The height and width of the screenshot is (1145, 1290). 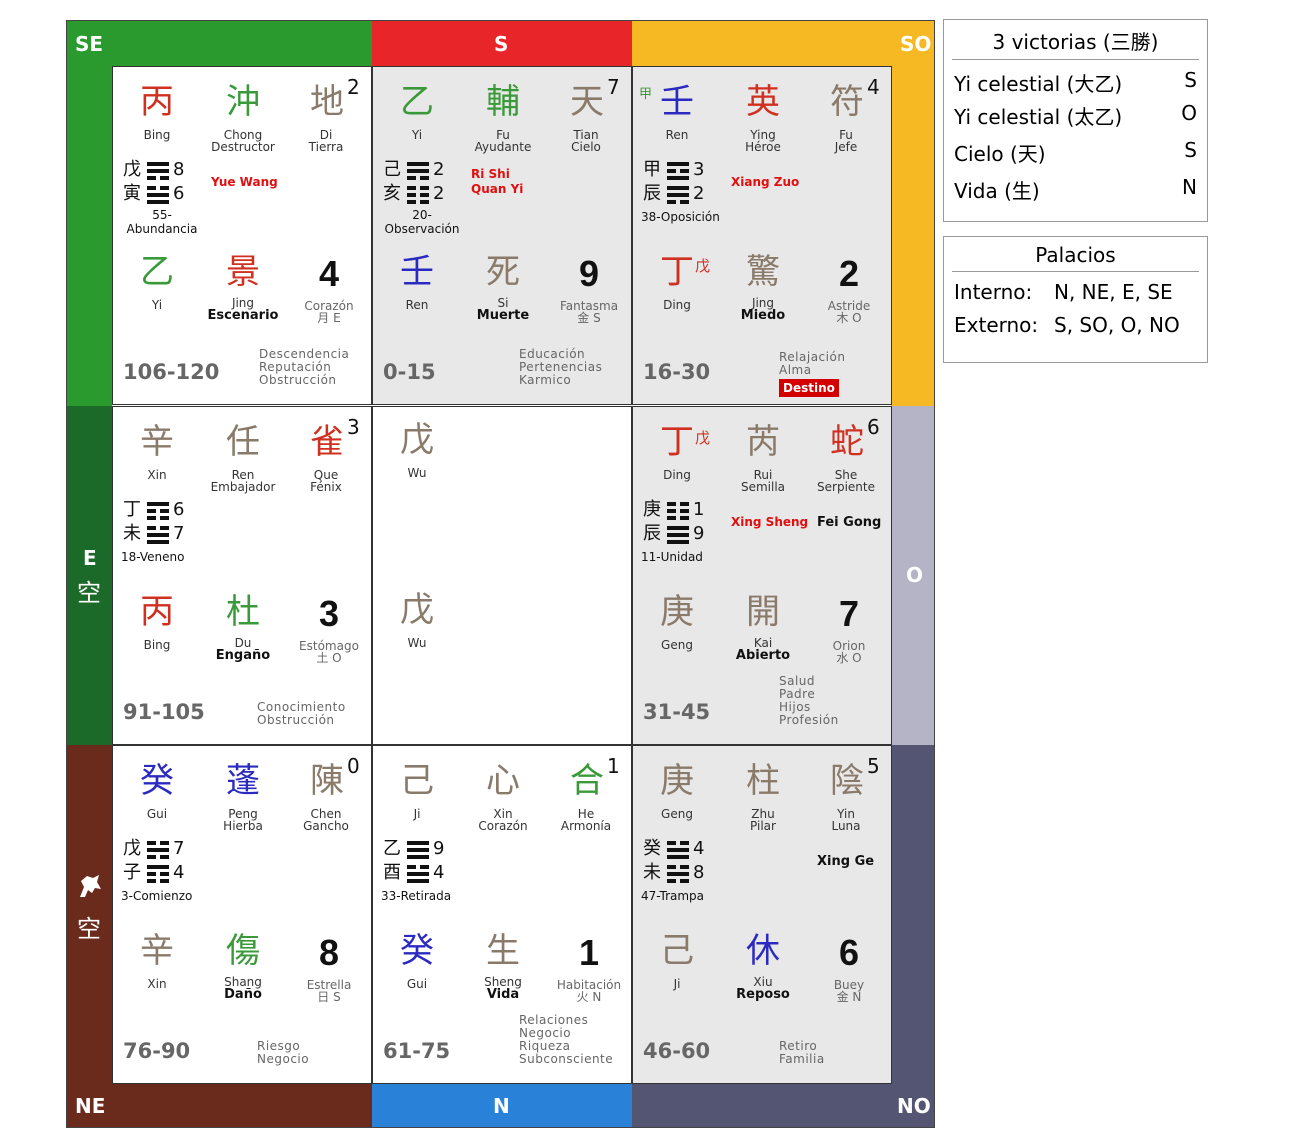 I want to click on hex-num-upper: 4, so click(x=699, y=848).